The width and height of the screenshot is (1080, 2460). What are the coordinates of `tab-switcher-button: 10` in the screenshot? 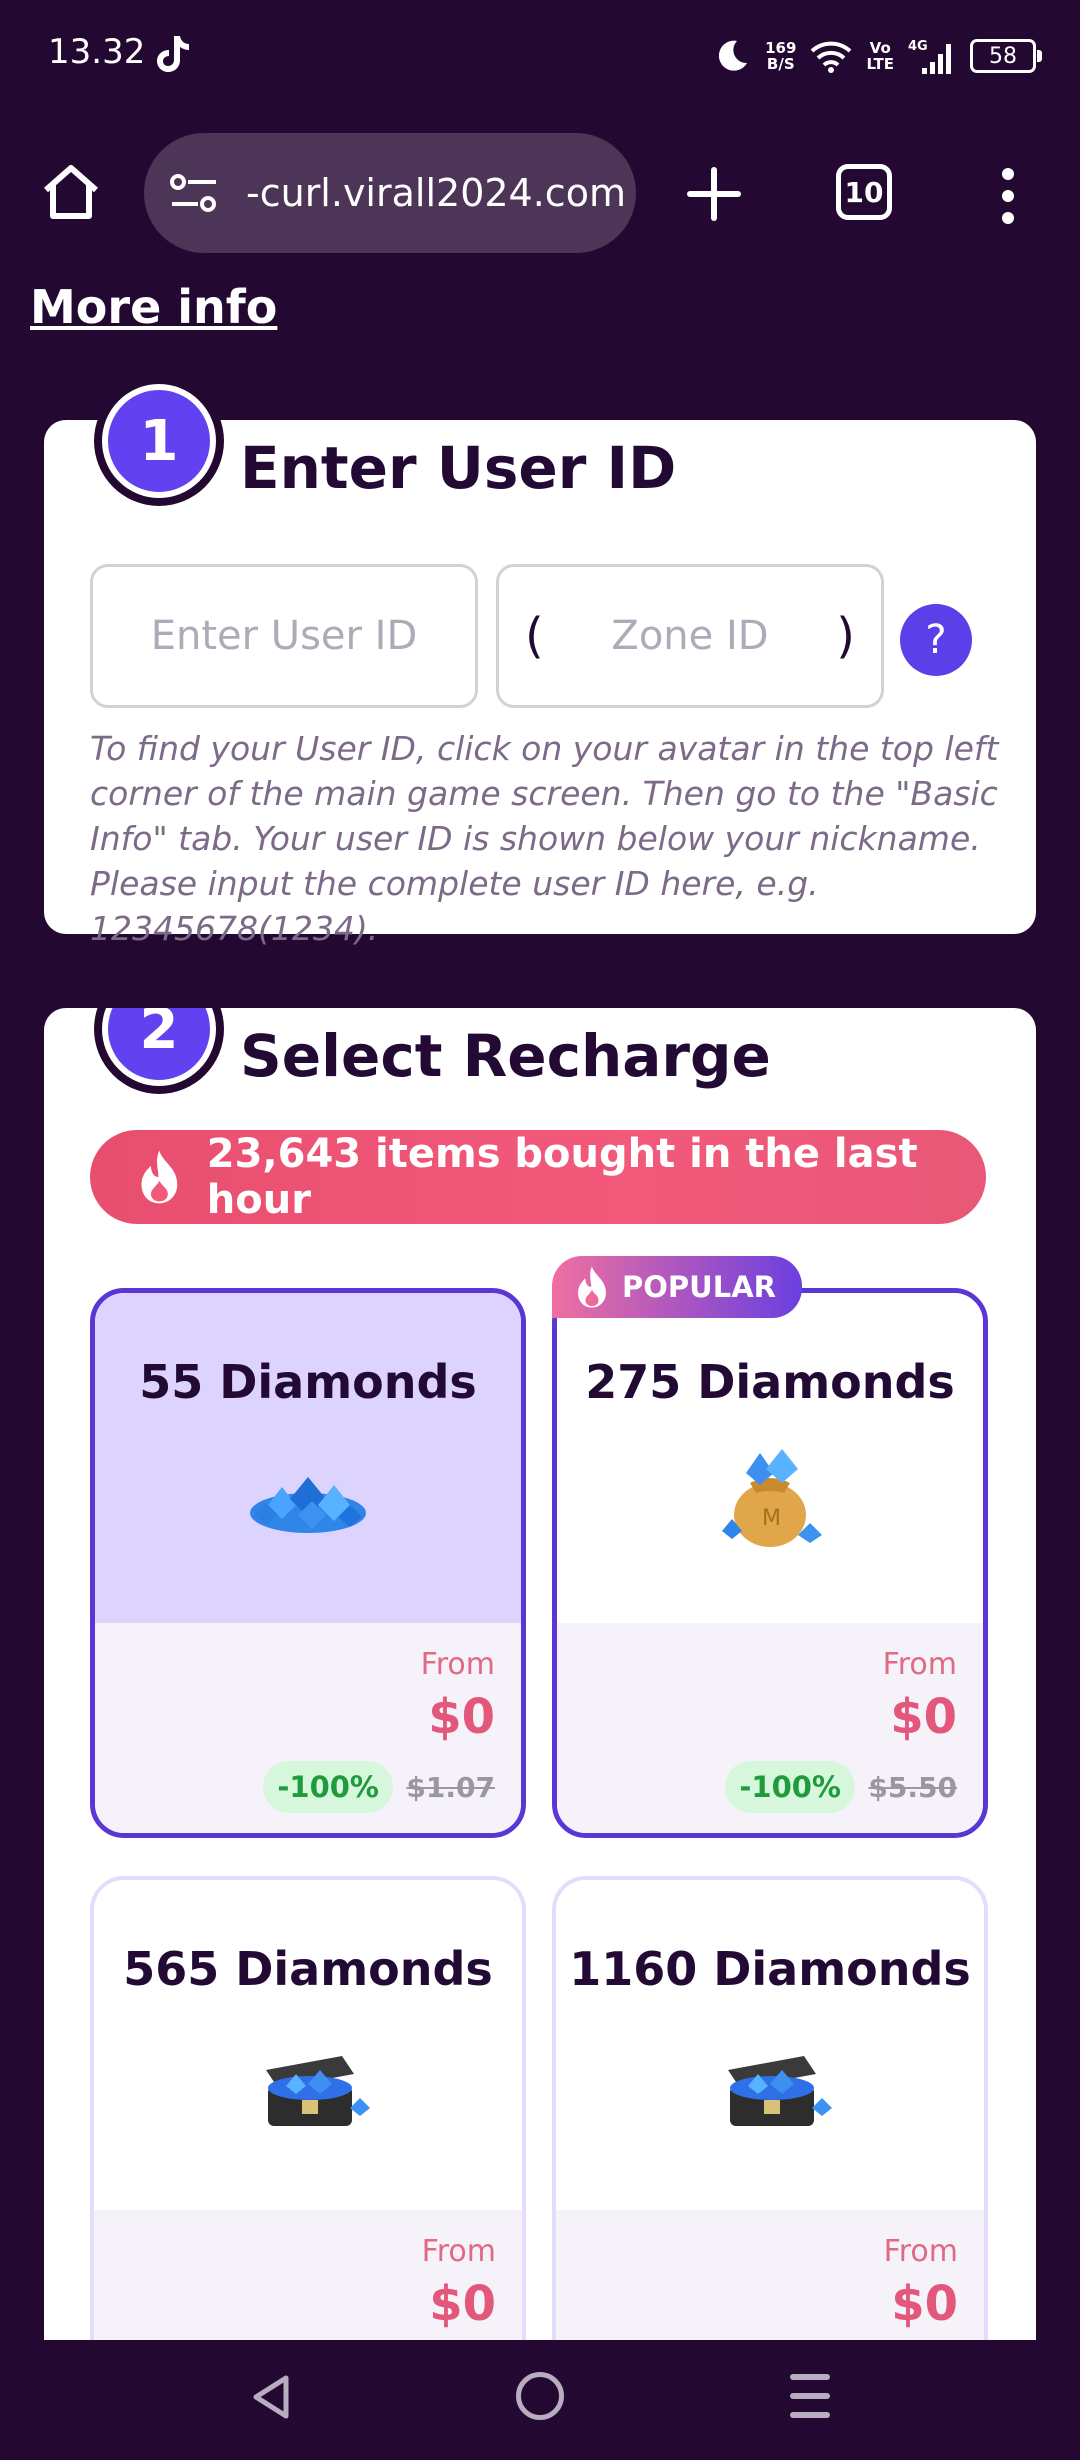 It's located at (864, 192).